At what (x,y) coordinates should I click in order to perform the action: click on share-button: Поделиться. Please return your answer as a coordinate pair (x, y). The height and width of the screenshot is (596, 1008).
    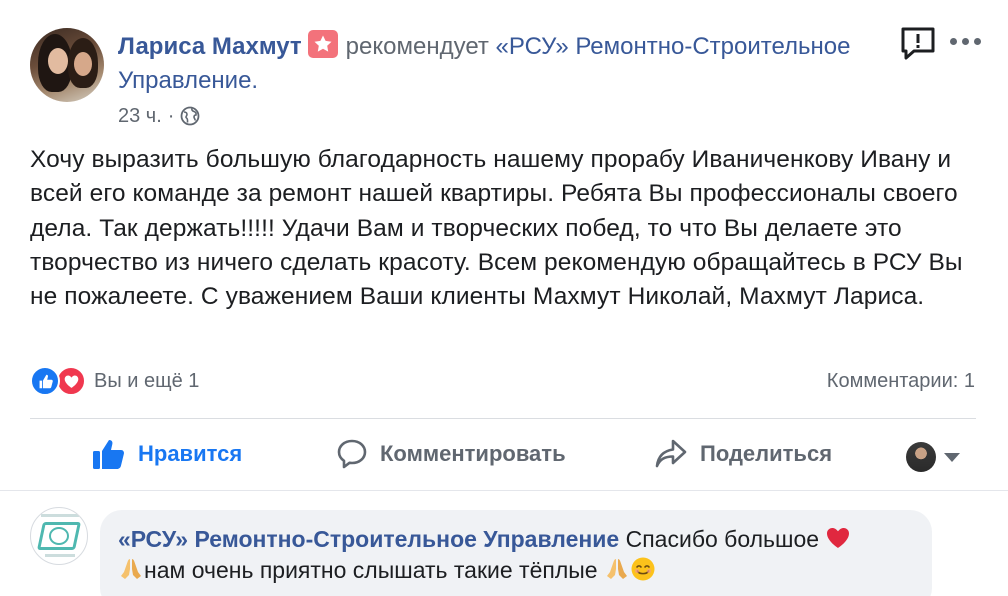
    Looking at the image, I should click on (743, 454).